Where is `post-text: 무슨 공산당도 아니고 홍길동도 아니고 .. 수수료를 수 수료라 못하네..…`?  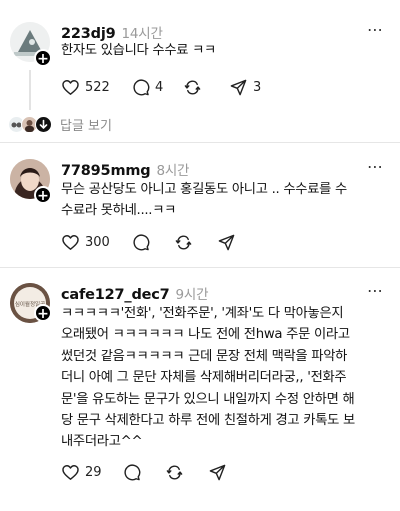
post-text: 무슨 공산당도 아니고 홍길동도 아니고 .. 수수료를 수 수료라 못하네..… is located at coordinates (204, 200).